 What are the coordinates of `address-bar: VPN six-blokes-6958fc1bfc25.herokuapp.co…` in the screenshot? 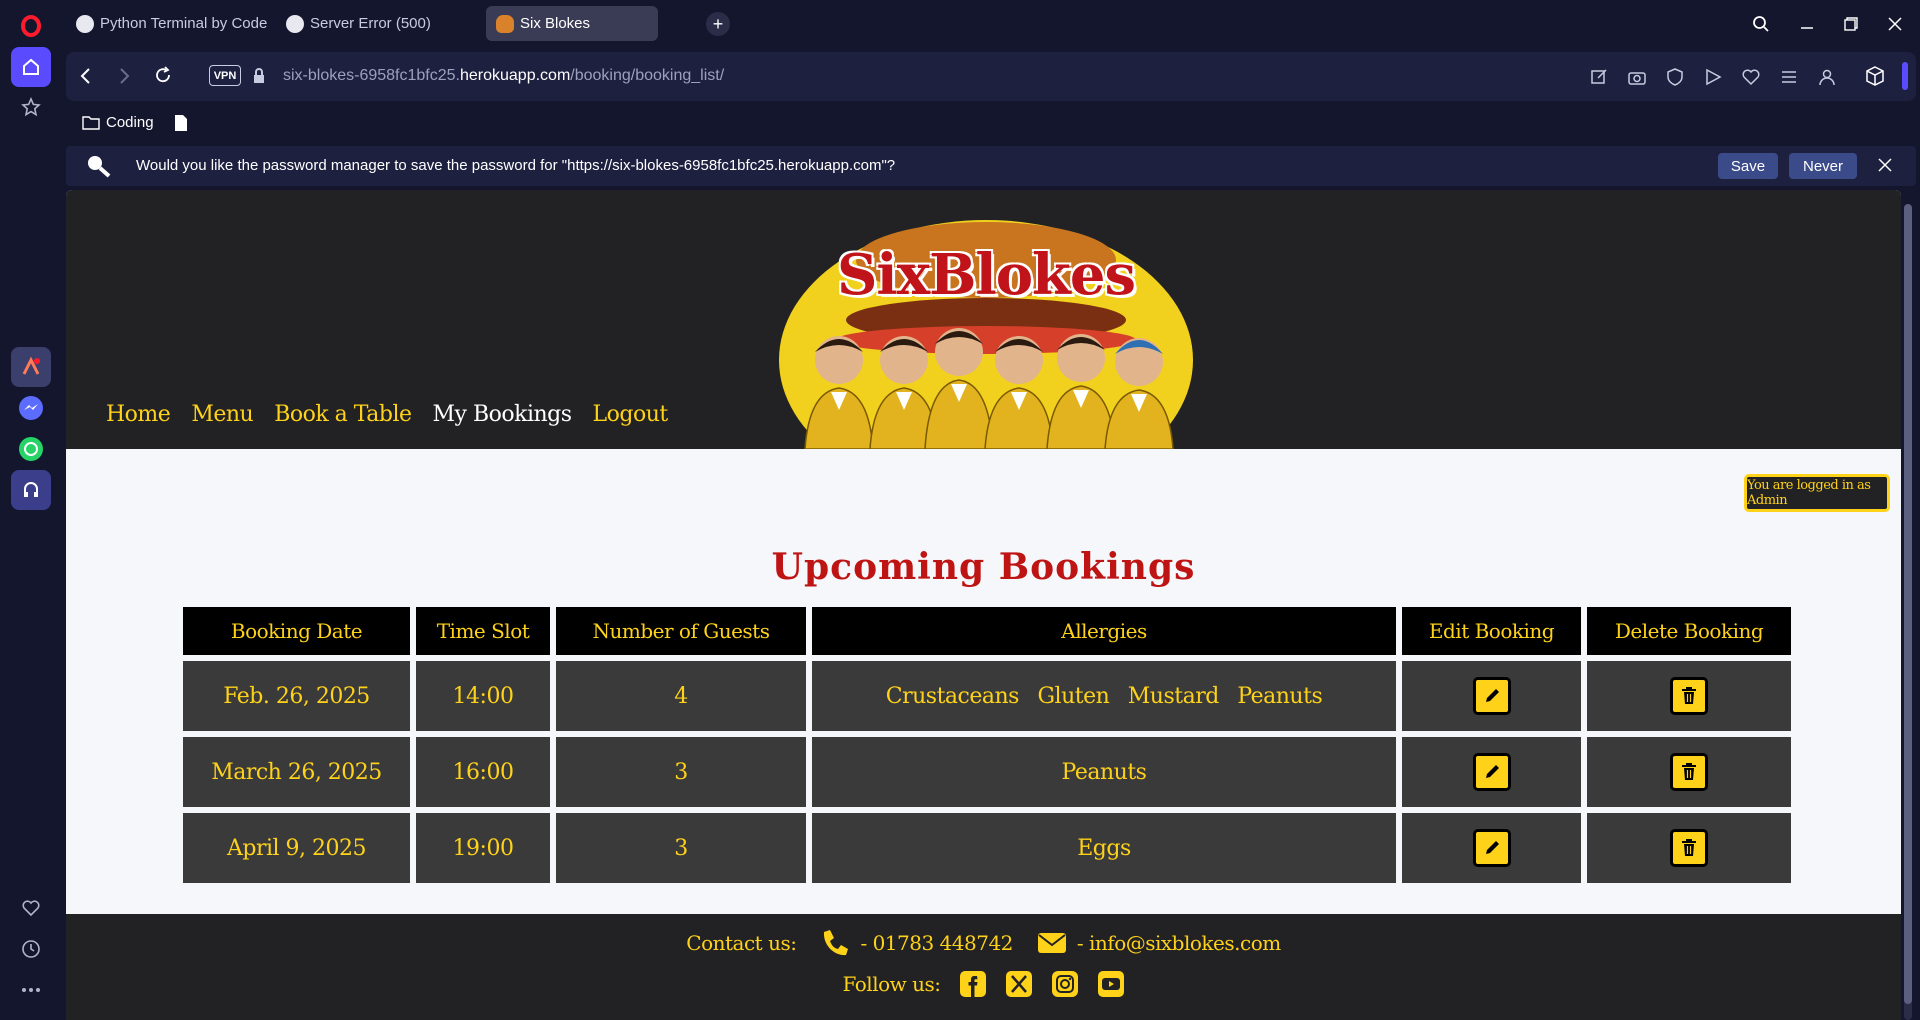 It's located at (991, 76).